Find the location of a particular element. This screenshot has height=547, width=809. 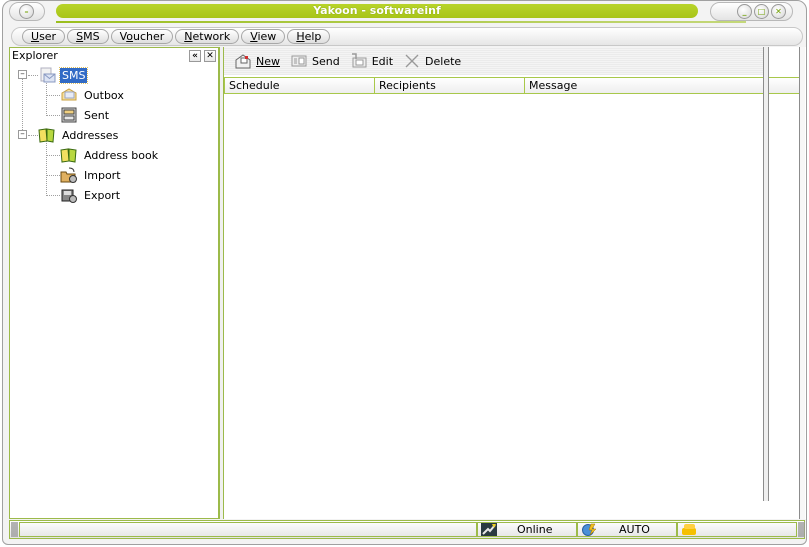

edit-button: Edit is located at coordinates (371, 61).